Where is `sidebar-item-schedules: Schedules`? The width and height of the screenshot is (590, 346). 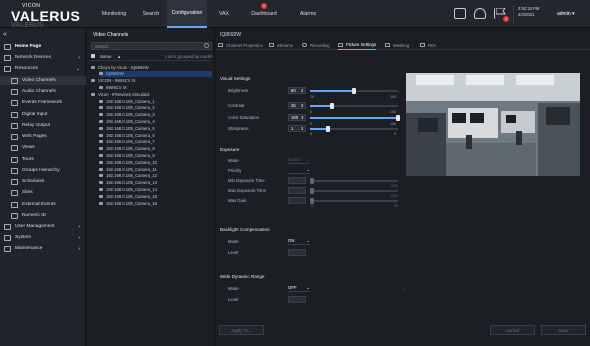
sidebar-item-schedules: Schedules is located at coordinates (43, 181).